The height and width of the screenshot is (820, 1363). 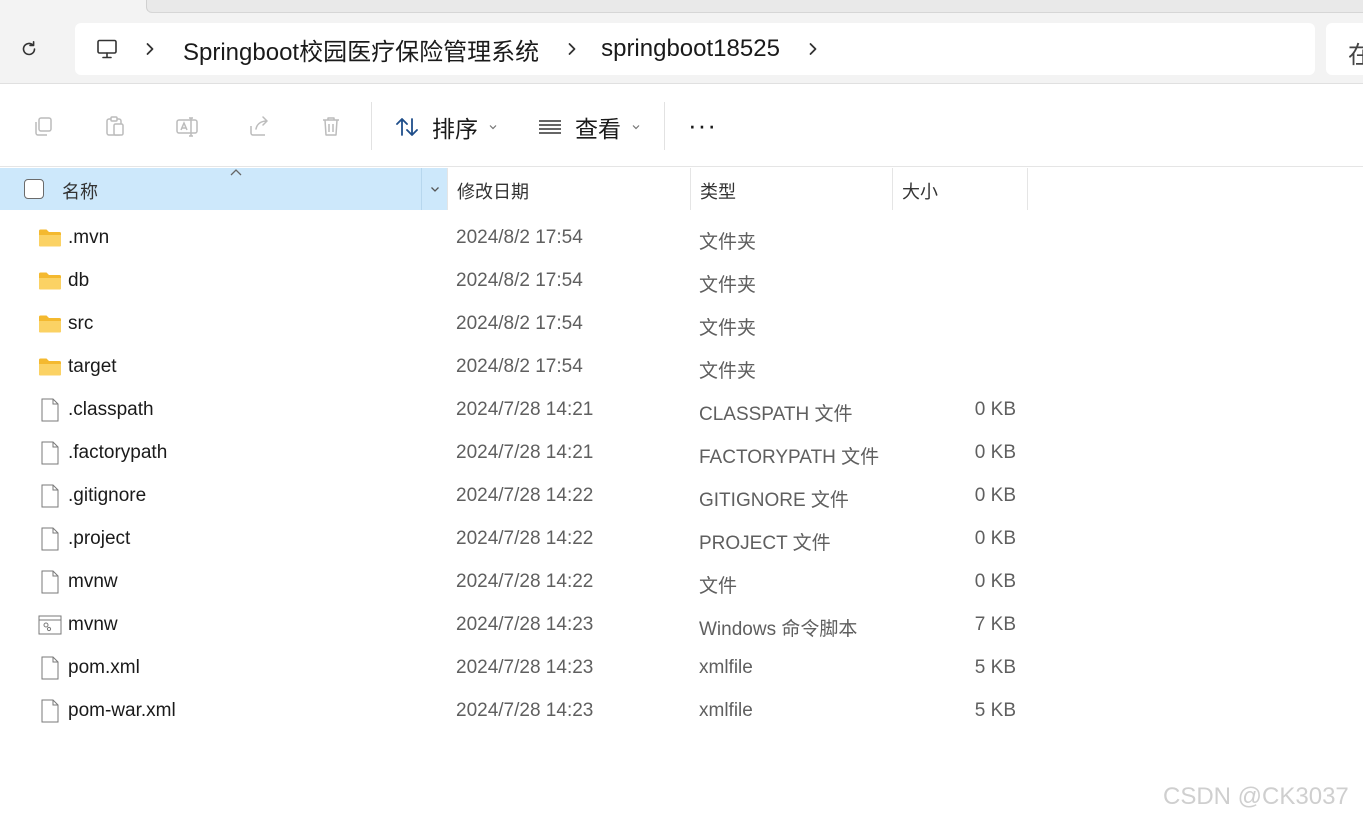 I want to click on command-bar: 排序 查看 ···, so click(x=681, y=126).